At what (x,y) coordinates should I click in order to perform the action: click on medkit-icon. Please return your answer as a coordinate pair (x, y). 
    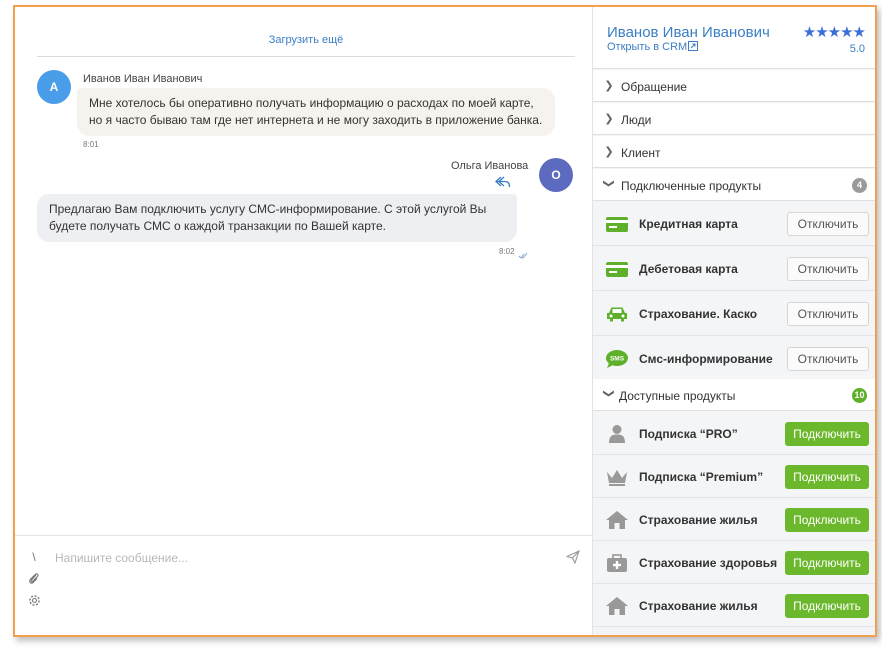
    Looking at the image, I should click on (617, 563).